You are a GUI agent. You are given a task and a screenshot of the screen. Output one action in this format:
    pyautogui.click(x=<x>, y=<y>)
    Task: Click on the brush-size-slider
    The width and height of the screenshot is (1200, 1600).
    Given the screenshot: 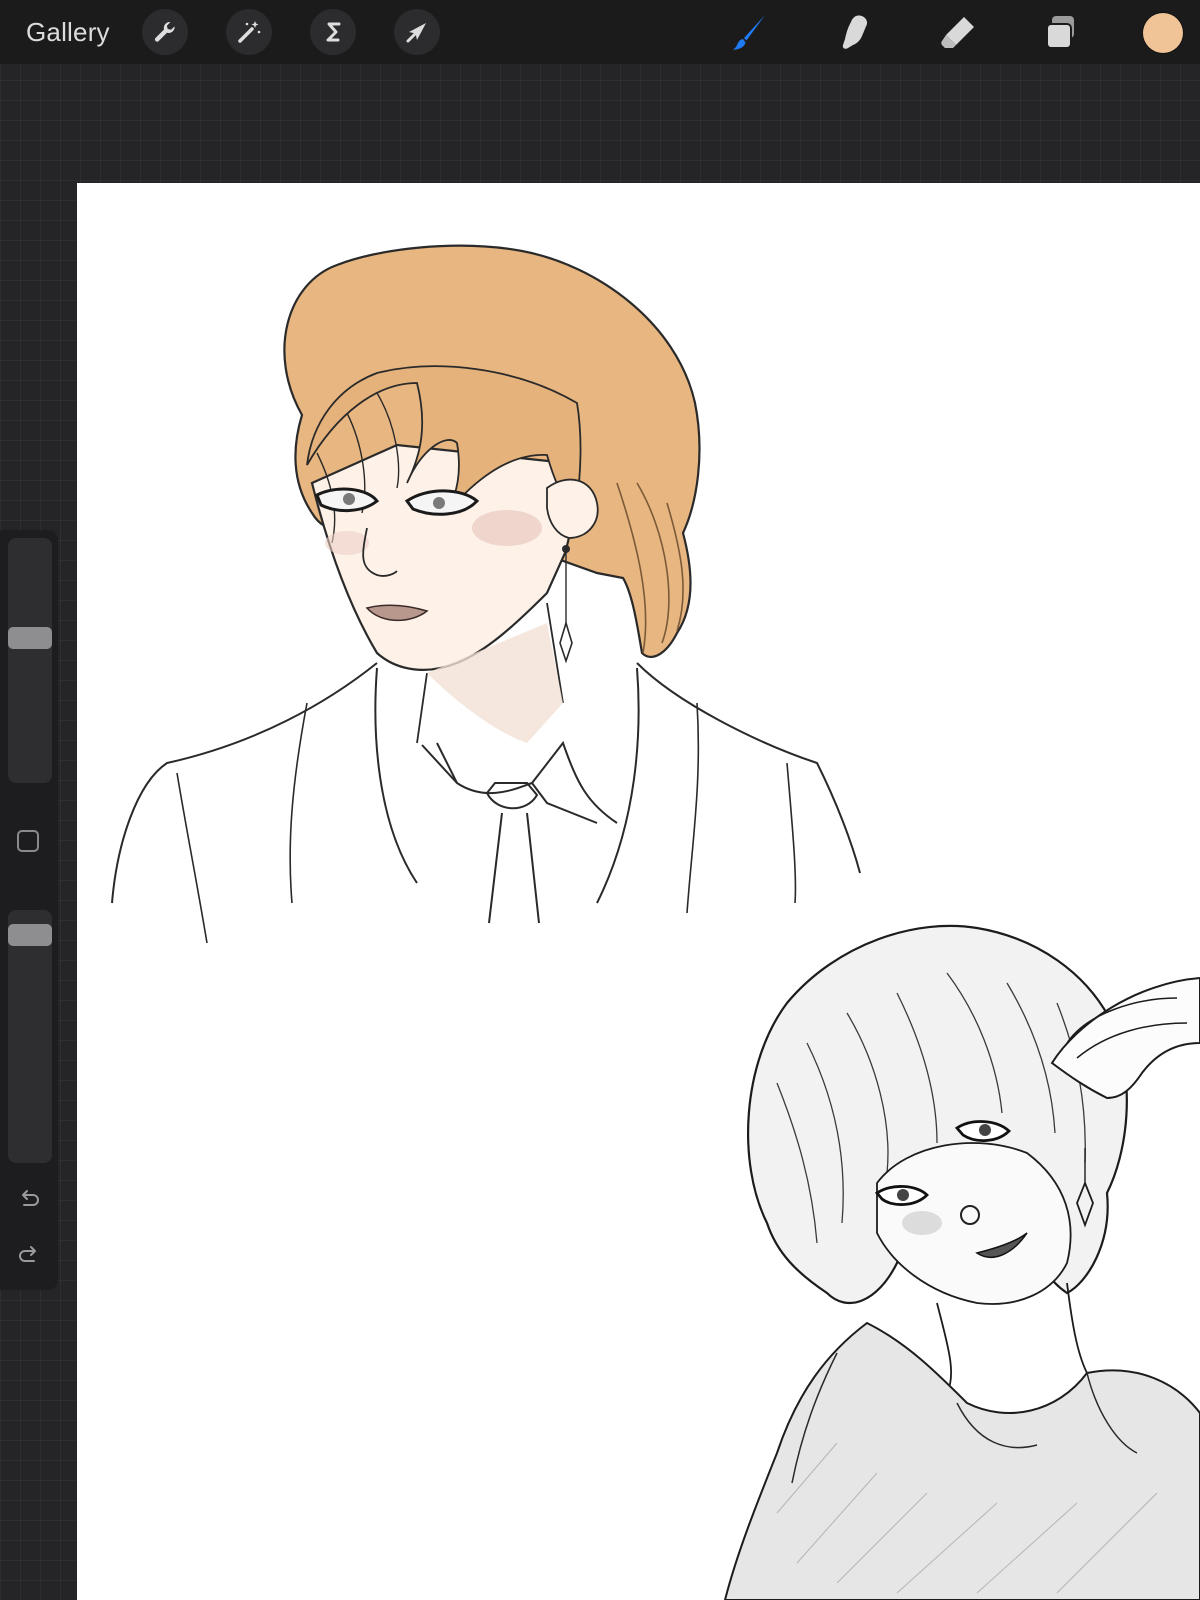 What is the action you would take?
    pyautogui.click(x=30, y=660)
    